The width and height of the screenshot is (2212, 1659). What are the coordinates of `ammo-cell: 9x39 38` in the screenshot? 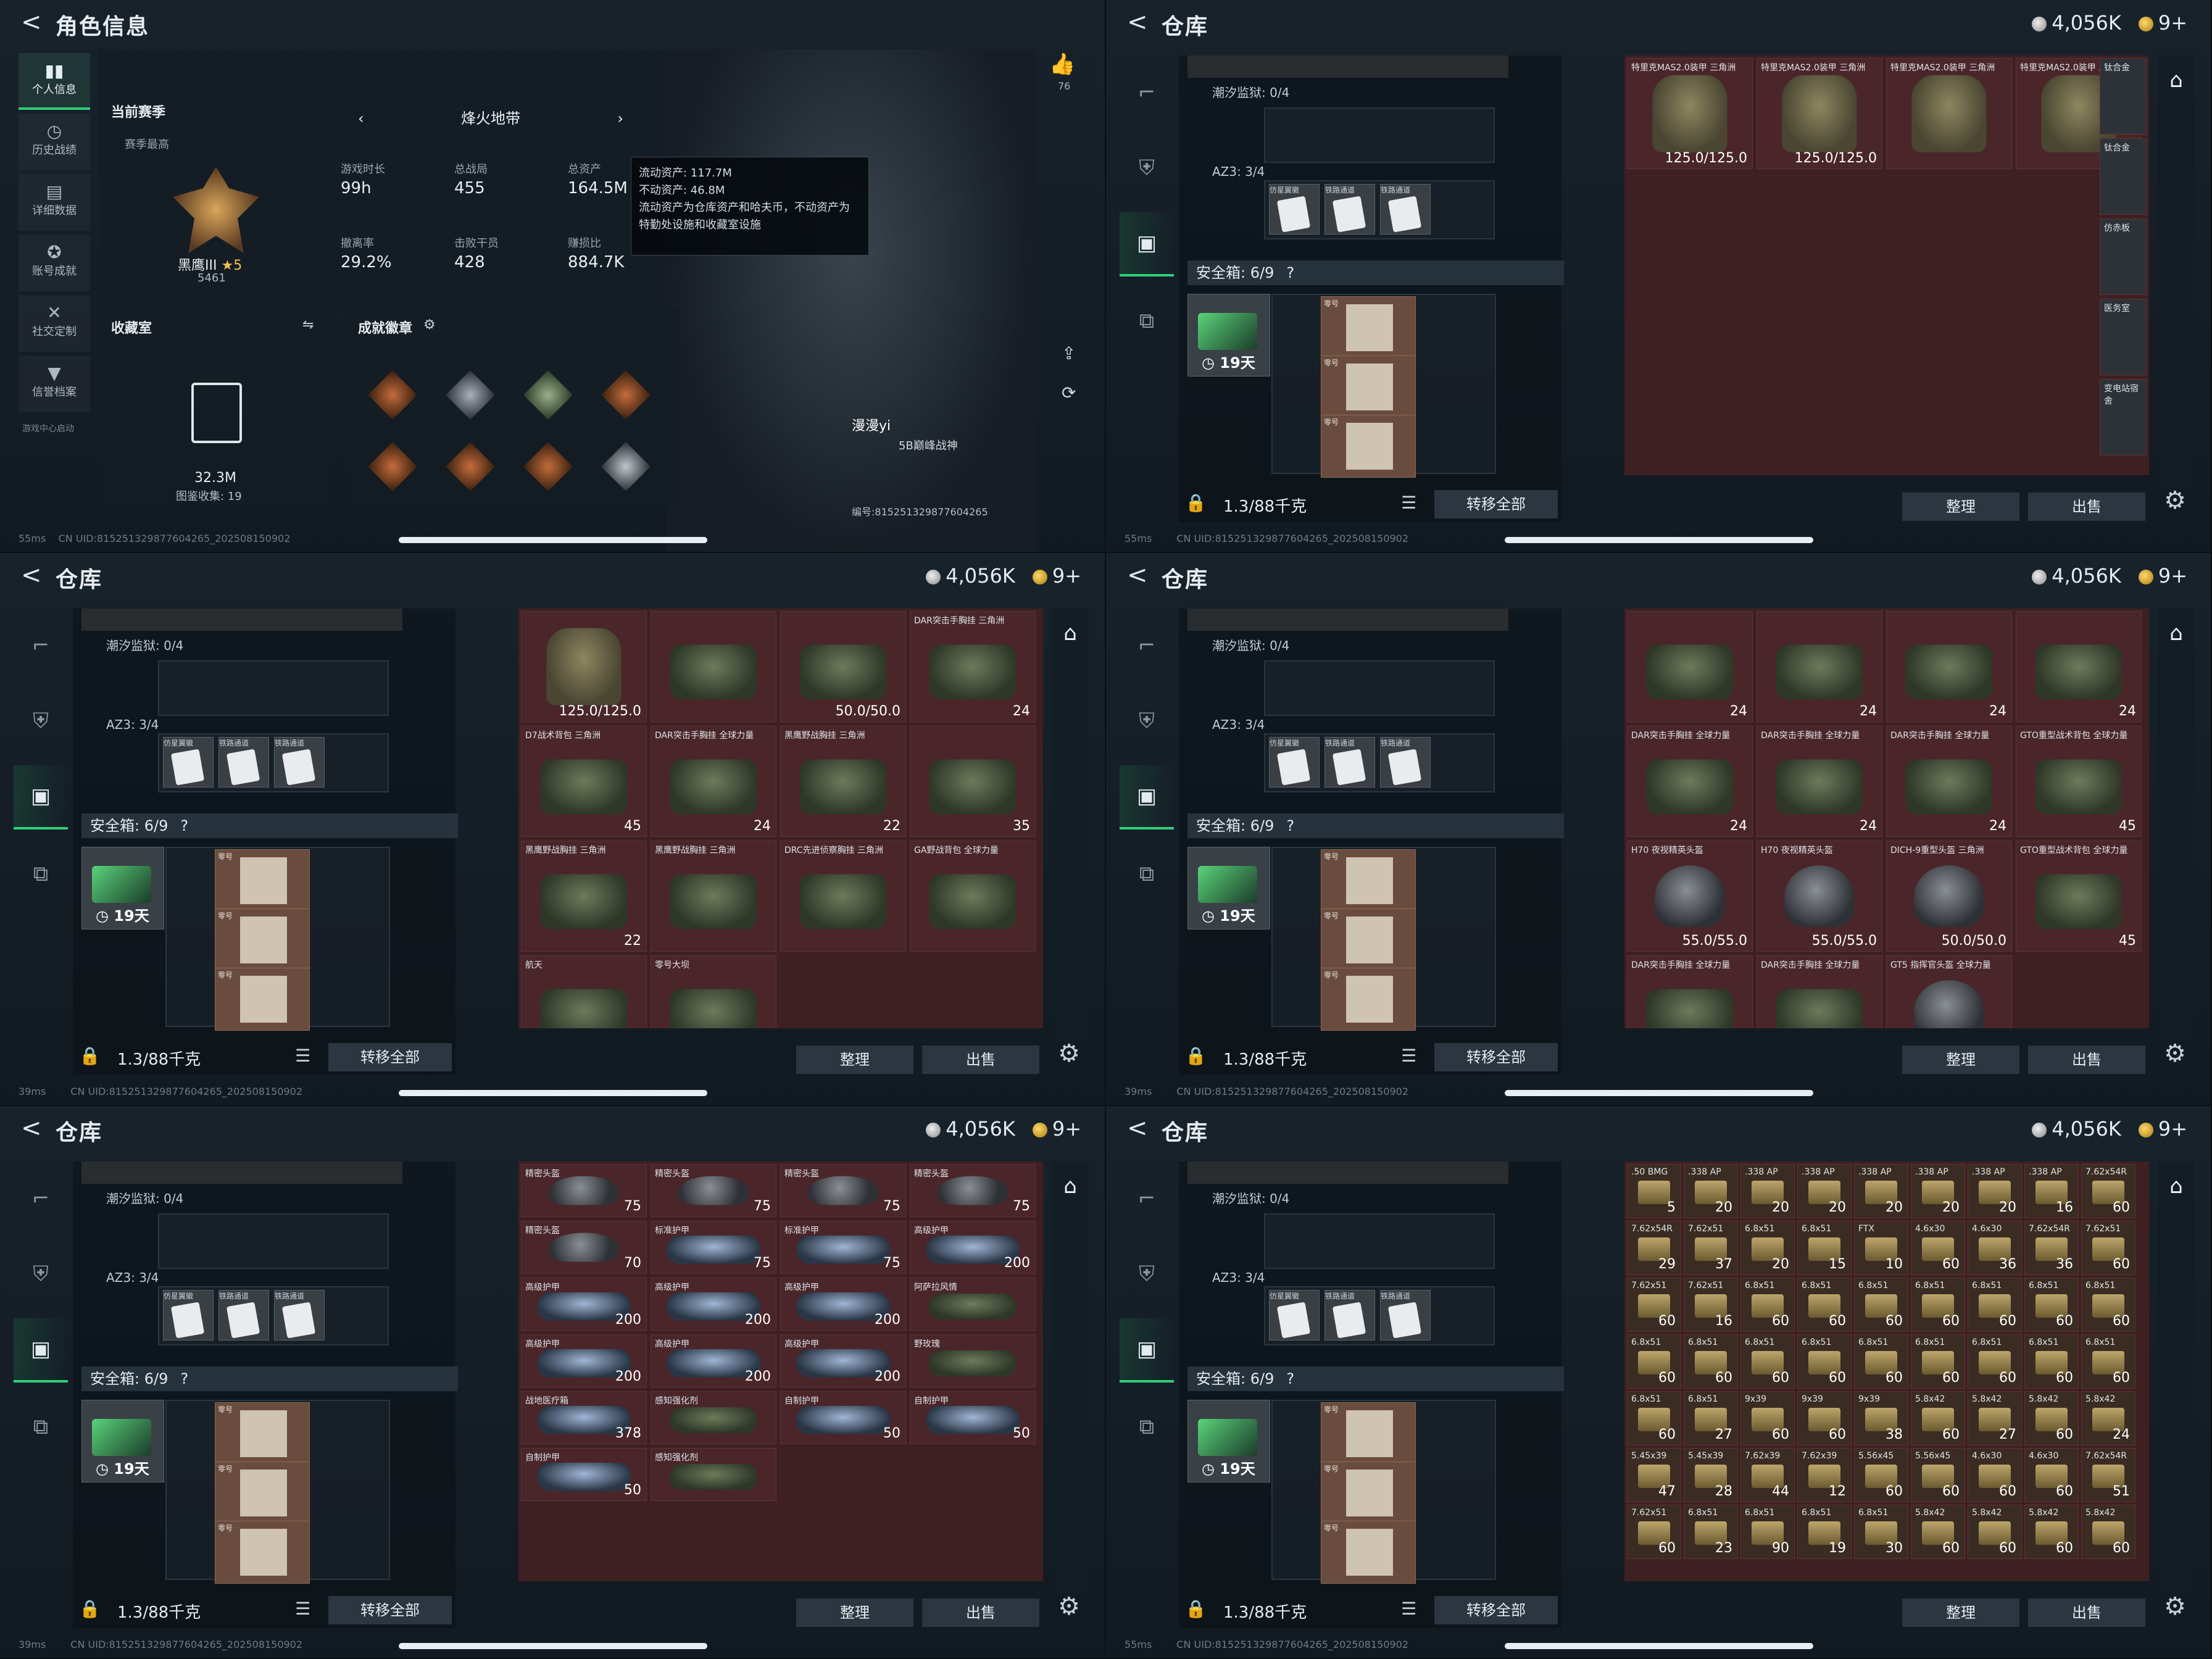 It's located at (1881, 1418).